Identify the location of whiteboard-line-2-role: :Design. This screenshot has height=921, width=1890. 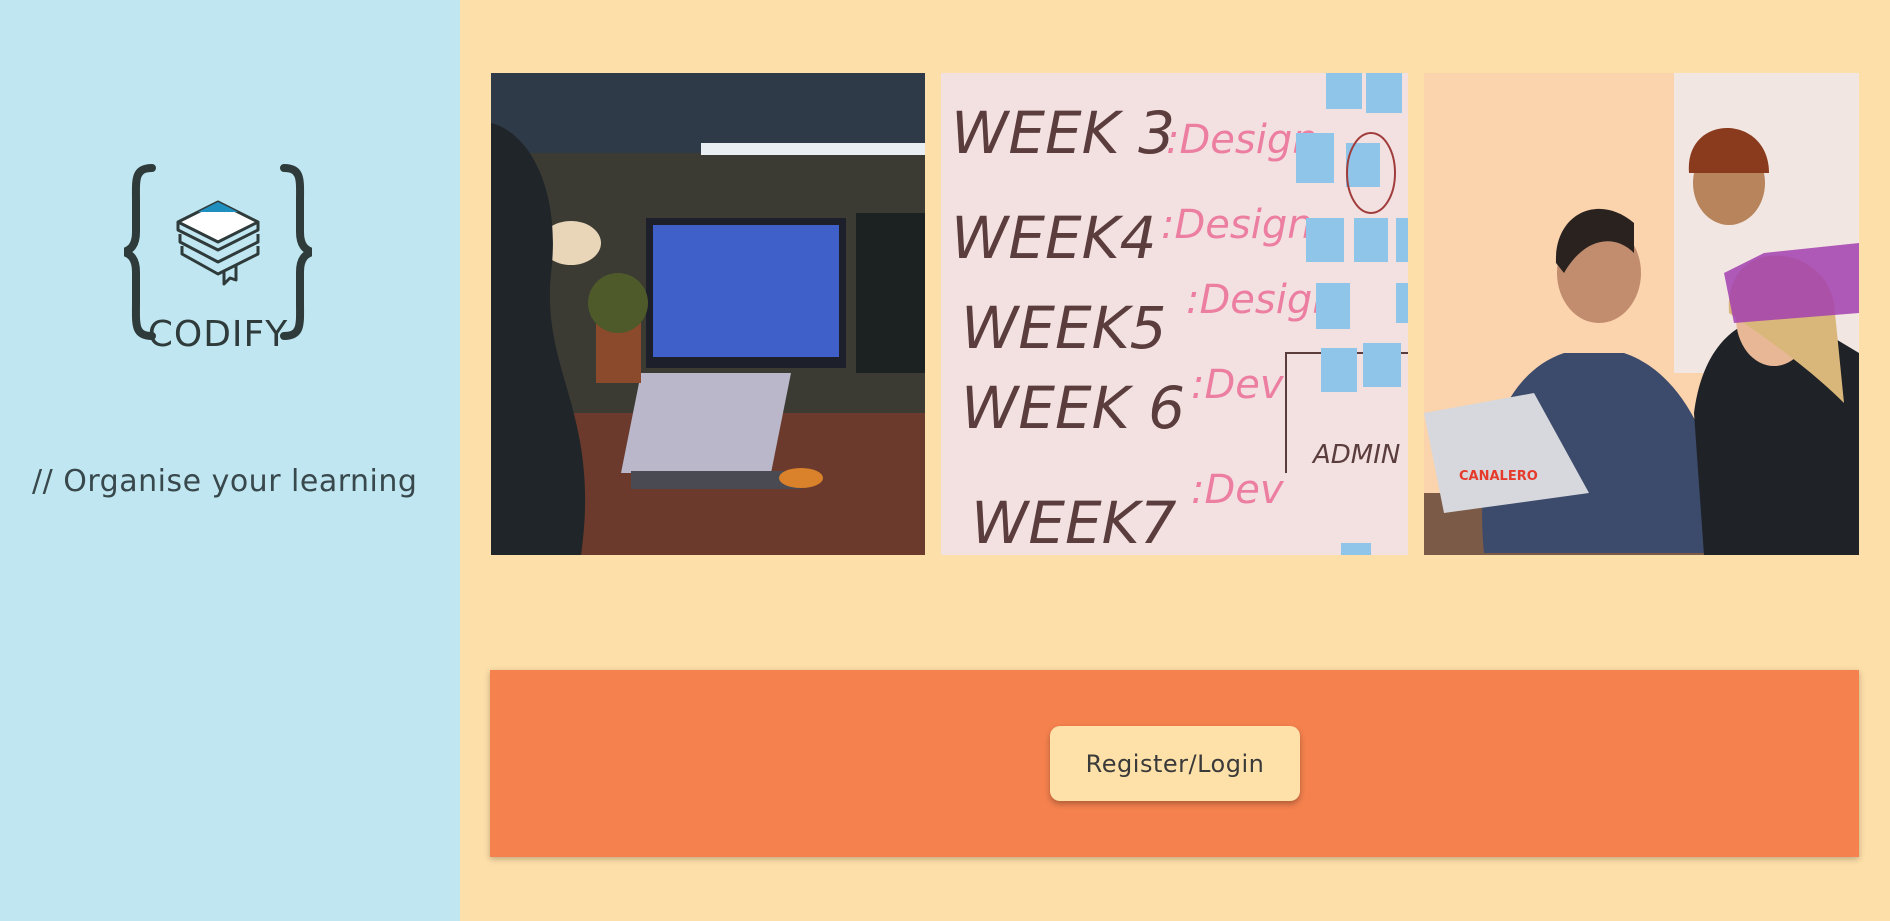
(1237, 225).